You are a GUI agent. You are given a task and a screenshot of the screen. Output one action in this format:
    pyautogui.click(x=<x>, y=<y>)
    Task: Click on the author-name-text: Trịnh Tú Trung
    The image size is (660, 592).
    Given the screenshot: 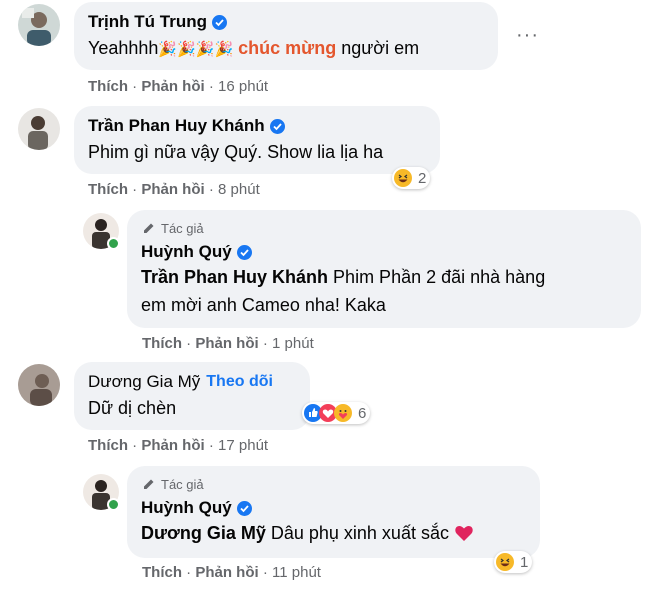 What is the action you would take?
    pyautogui.click(x=147, y=22)
    